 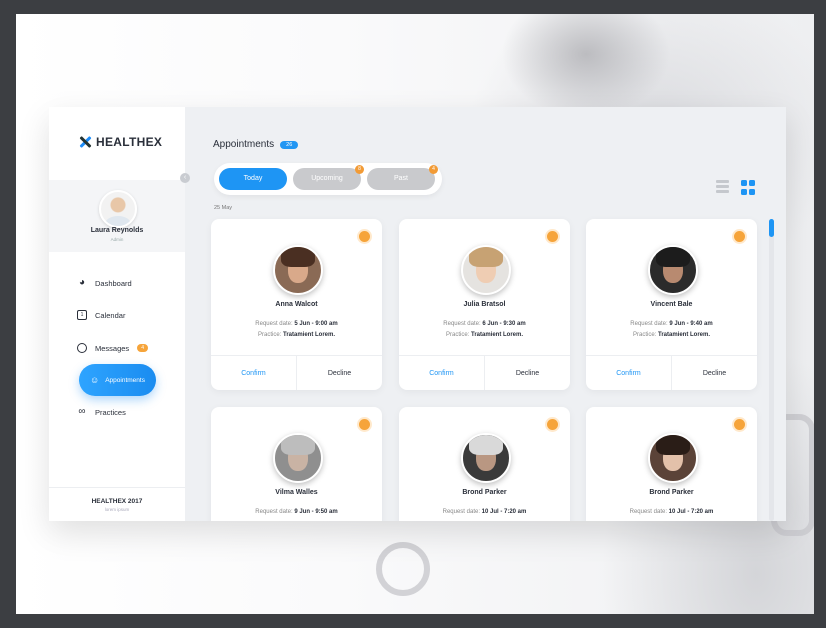 What do you see at coordinates (223, 208) in the screenshot?
I see `date-label: 25 May` at bounding box center [223, 208].